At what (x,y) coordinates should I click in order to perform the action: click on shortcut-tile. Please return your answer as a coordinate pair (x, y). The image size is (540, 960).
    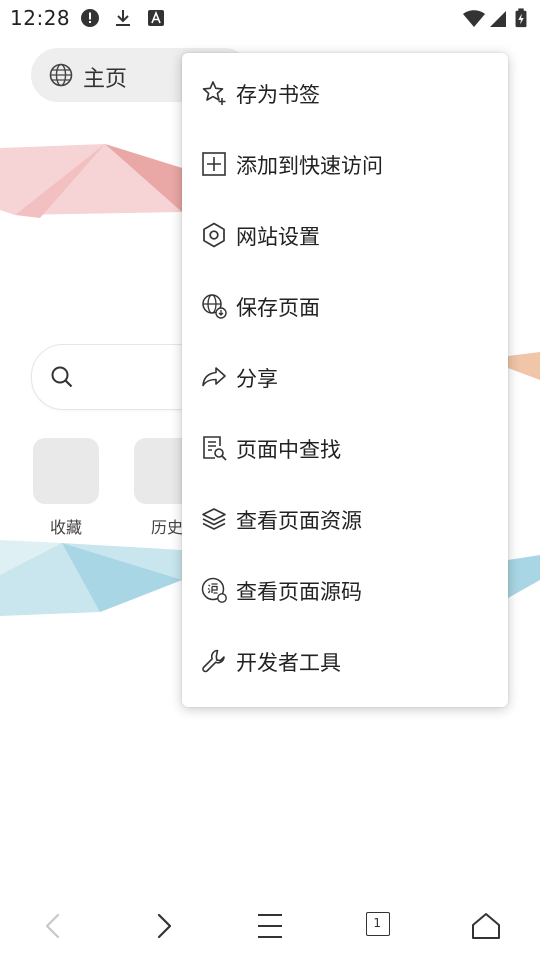
    Looking at the image, I should click on (66, 471).